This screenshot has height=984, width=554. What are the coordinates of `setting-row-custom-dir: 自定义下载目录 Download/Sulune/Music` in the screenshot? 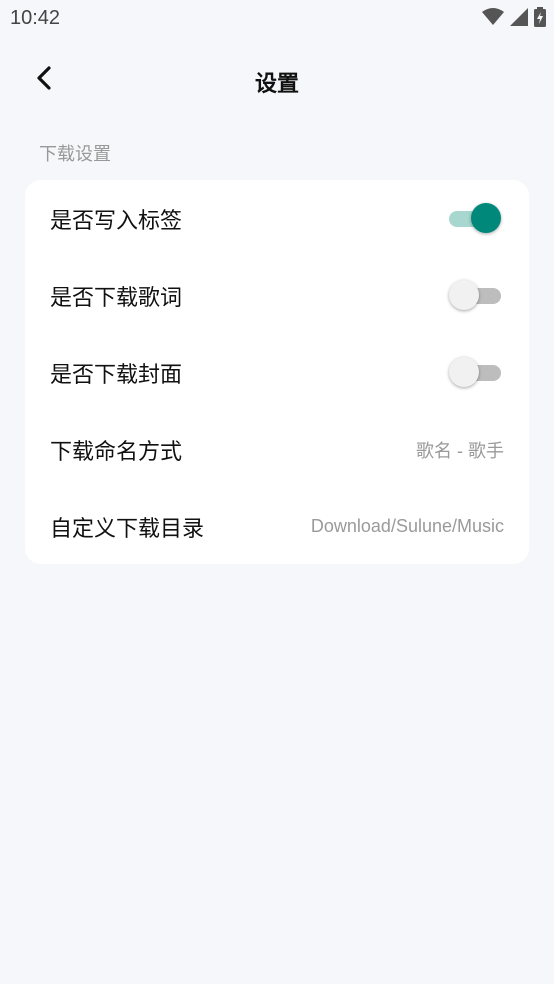 It's located at (277, 526).